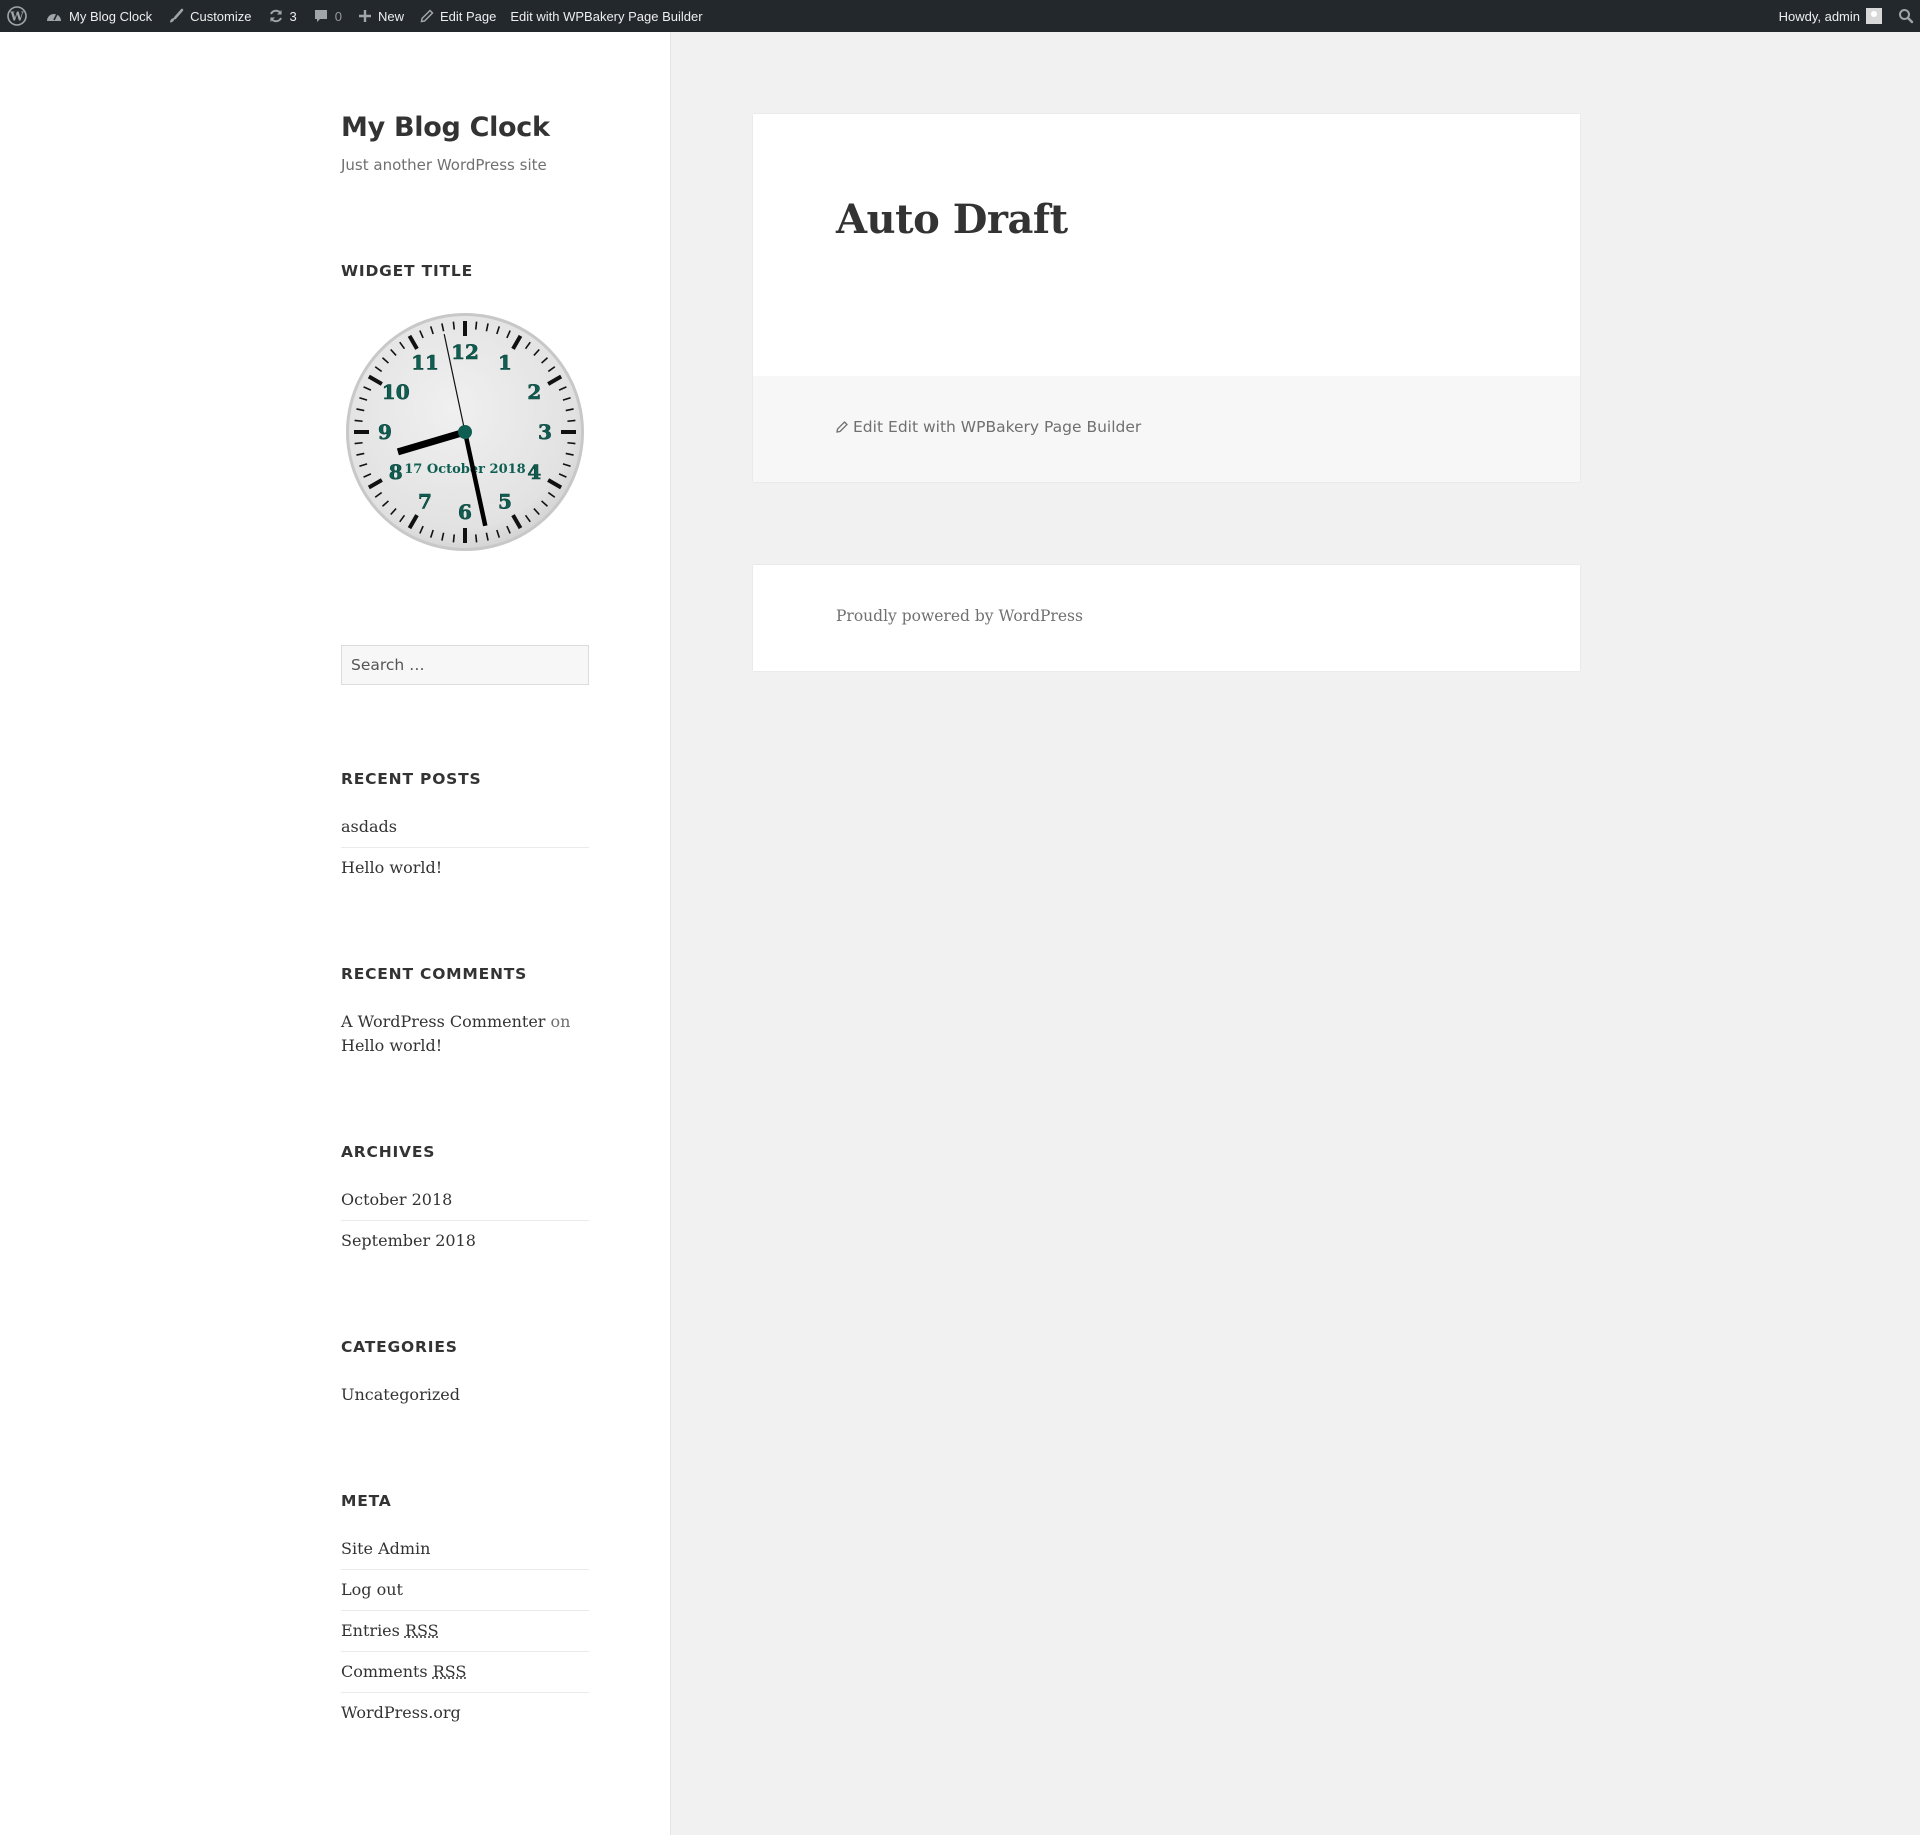 This screenshot has width=1920, height=1835. What do you see at coordinates (396, 392) in the screenshot?
I see `clock-numeral: 10` at bounding box center [396, 392].